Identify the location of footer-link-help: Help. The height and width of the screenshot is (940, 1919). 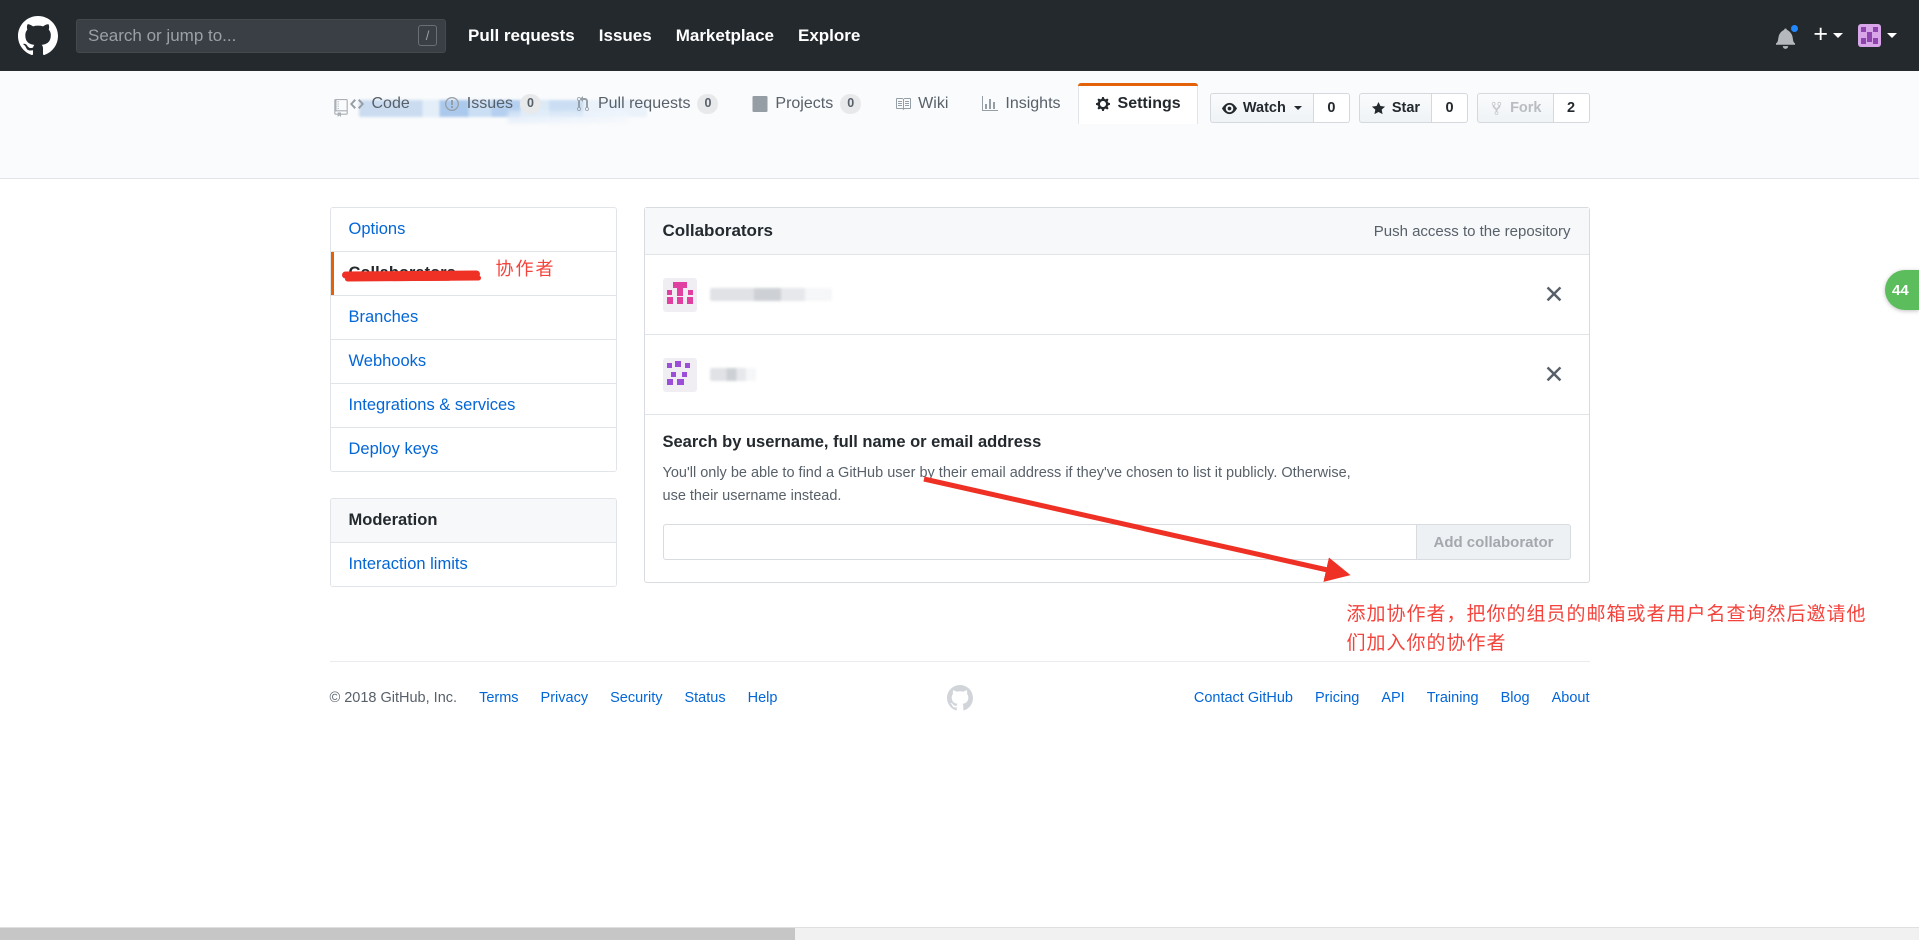
(763, 698).